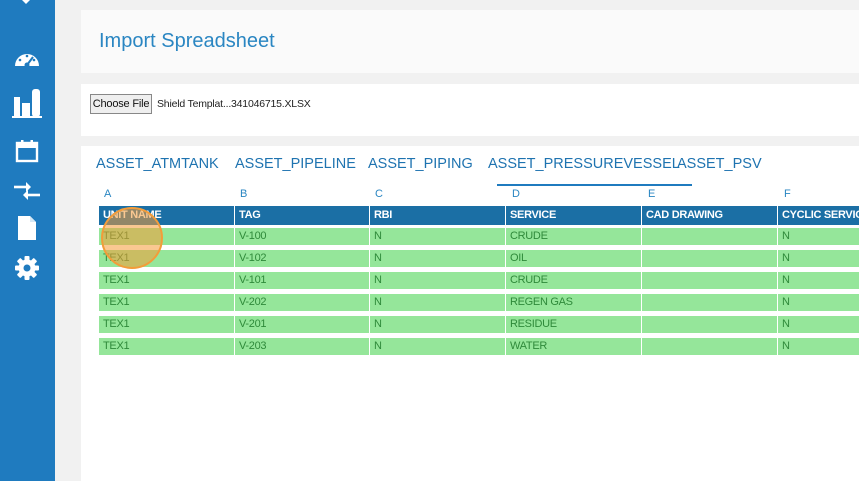 The width and height of the screenshot is (859, 481). What do you see at coordinates (710, 215) in the screenshot?
I see `header-cell: CAD DRAWING` at bounding box center [710, 215].